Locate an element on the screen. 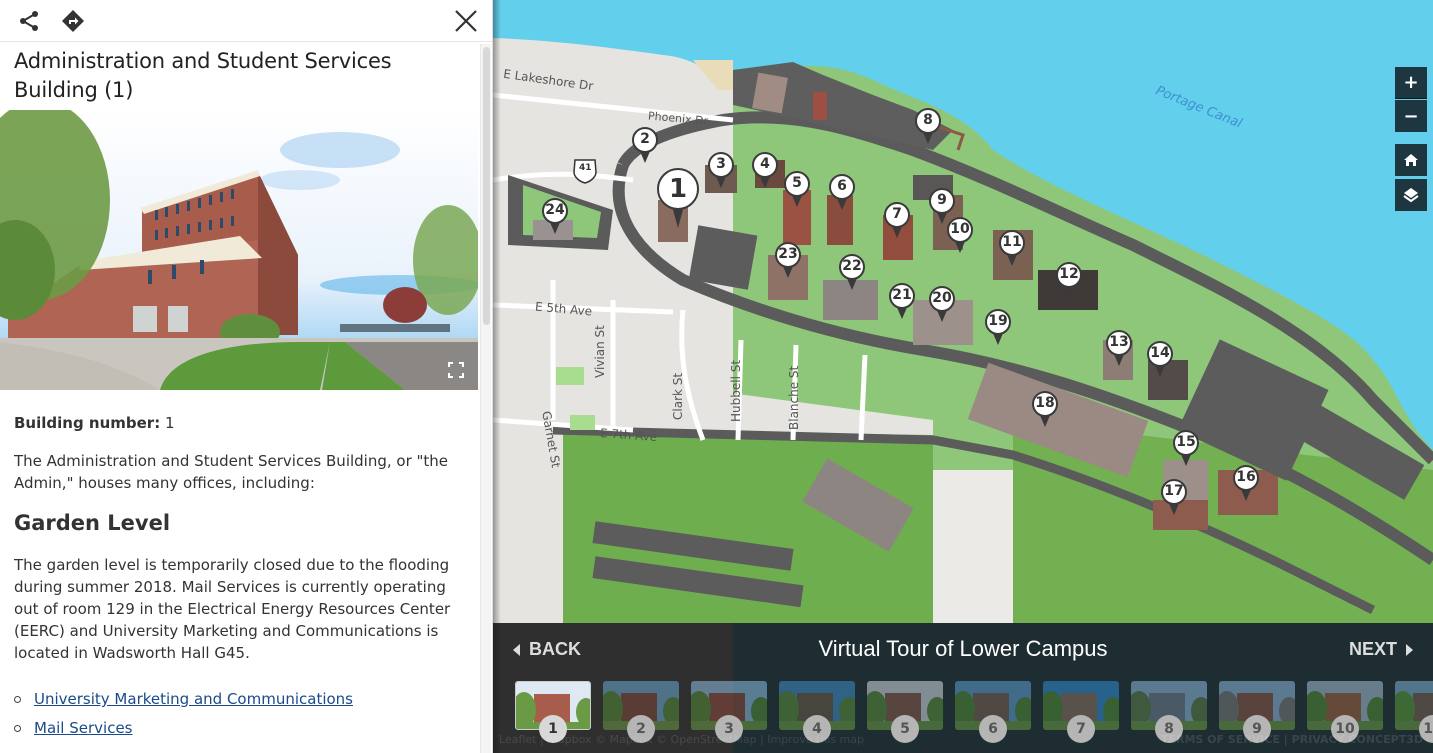 This screenshot has width=1433, height=753. building-number-row: Building number: 1 is located at coordinates (234, 423).